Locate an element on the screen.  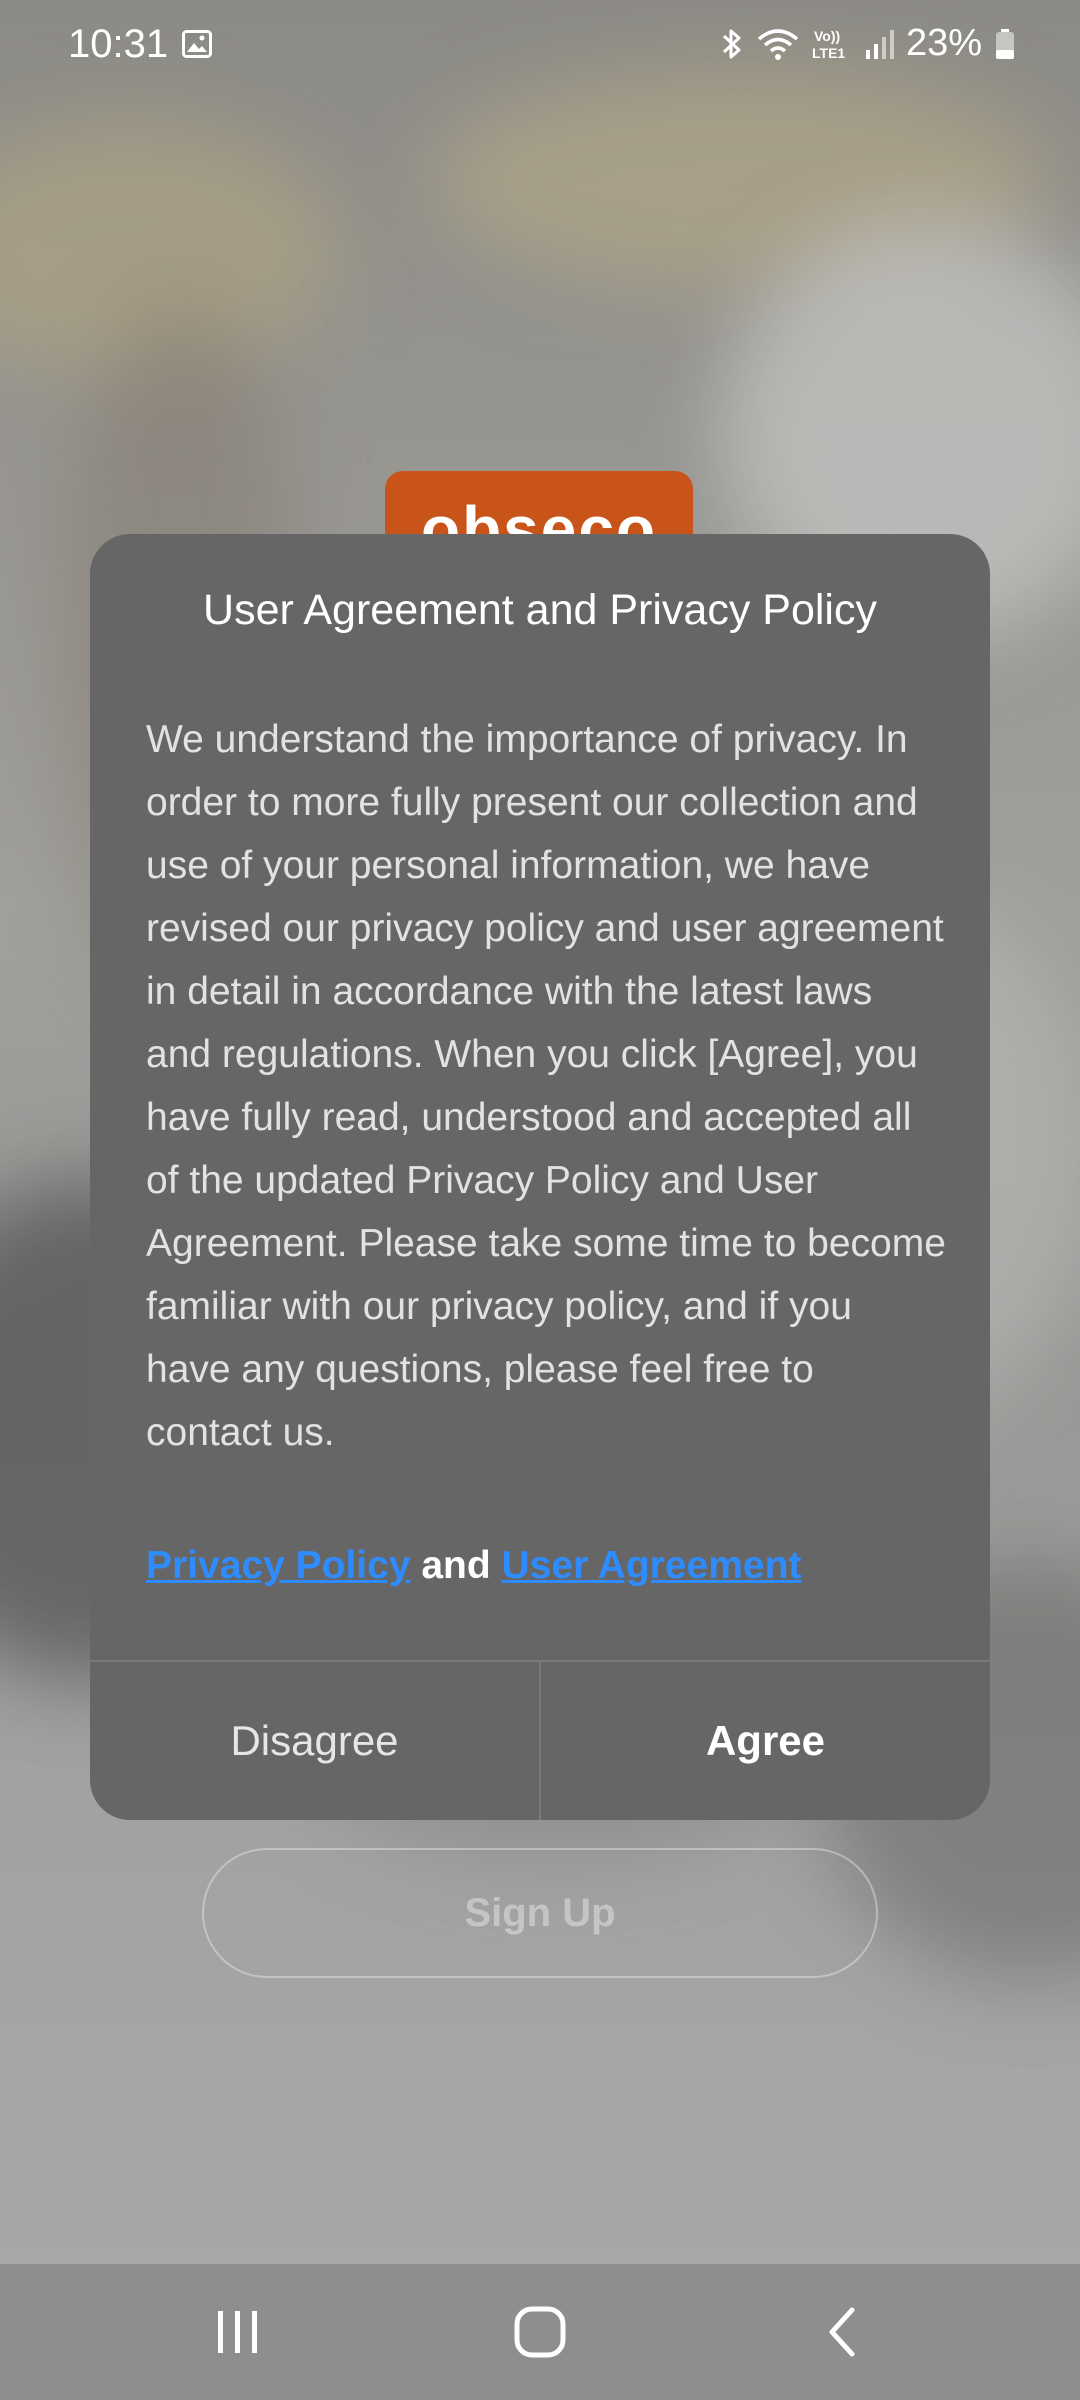
home-icon is located at coordinates (540, 2332).